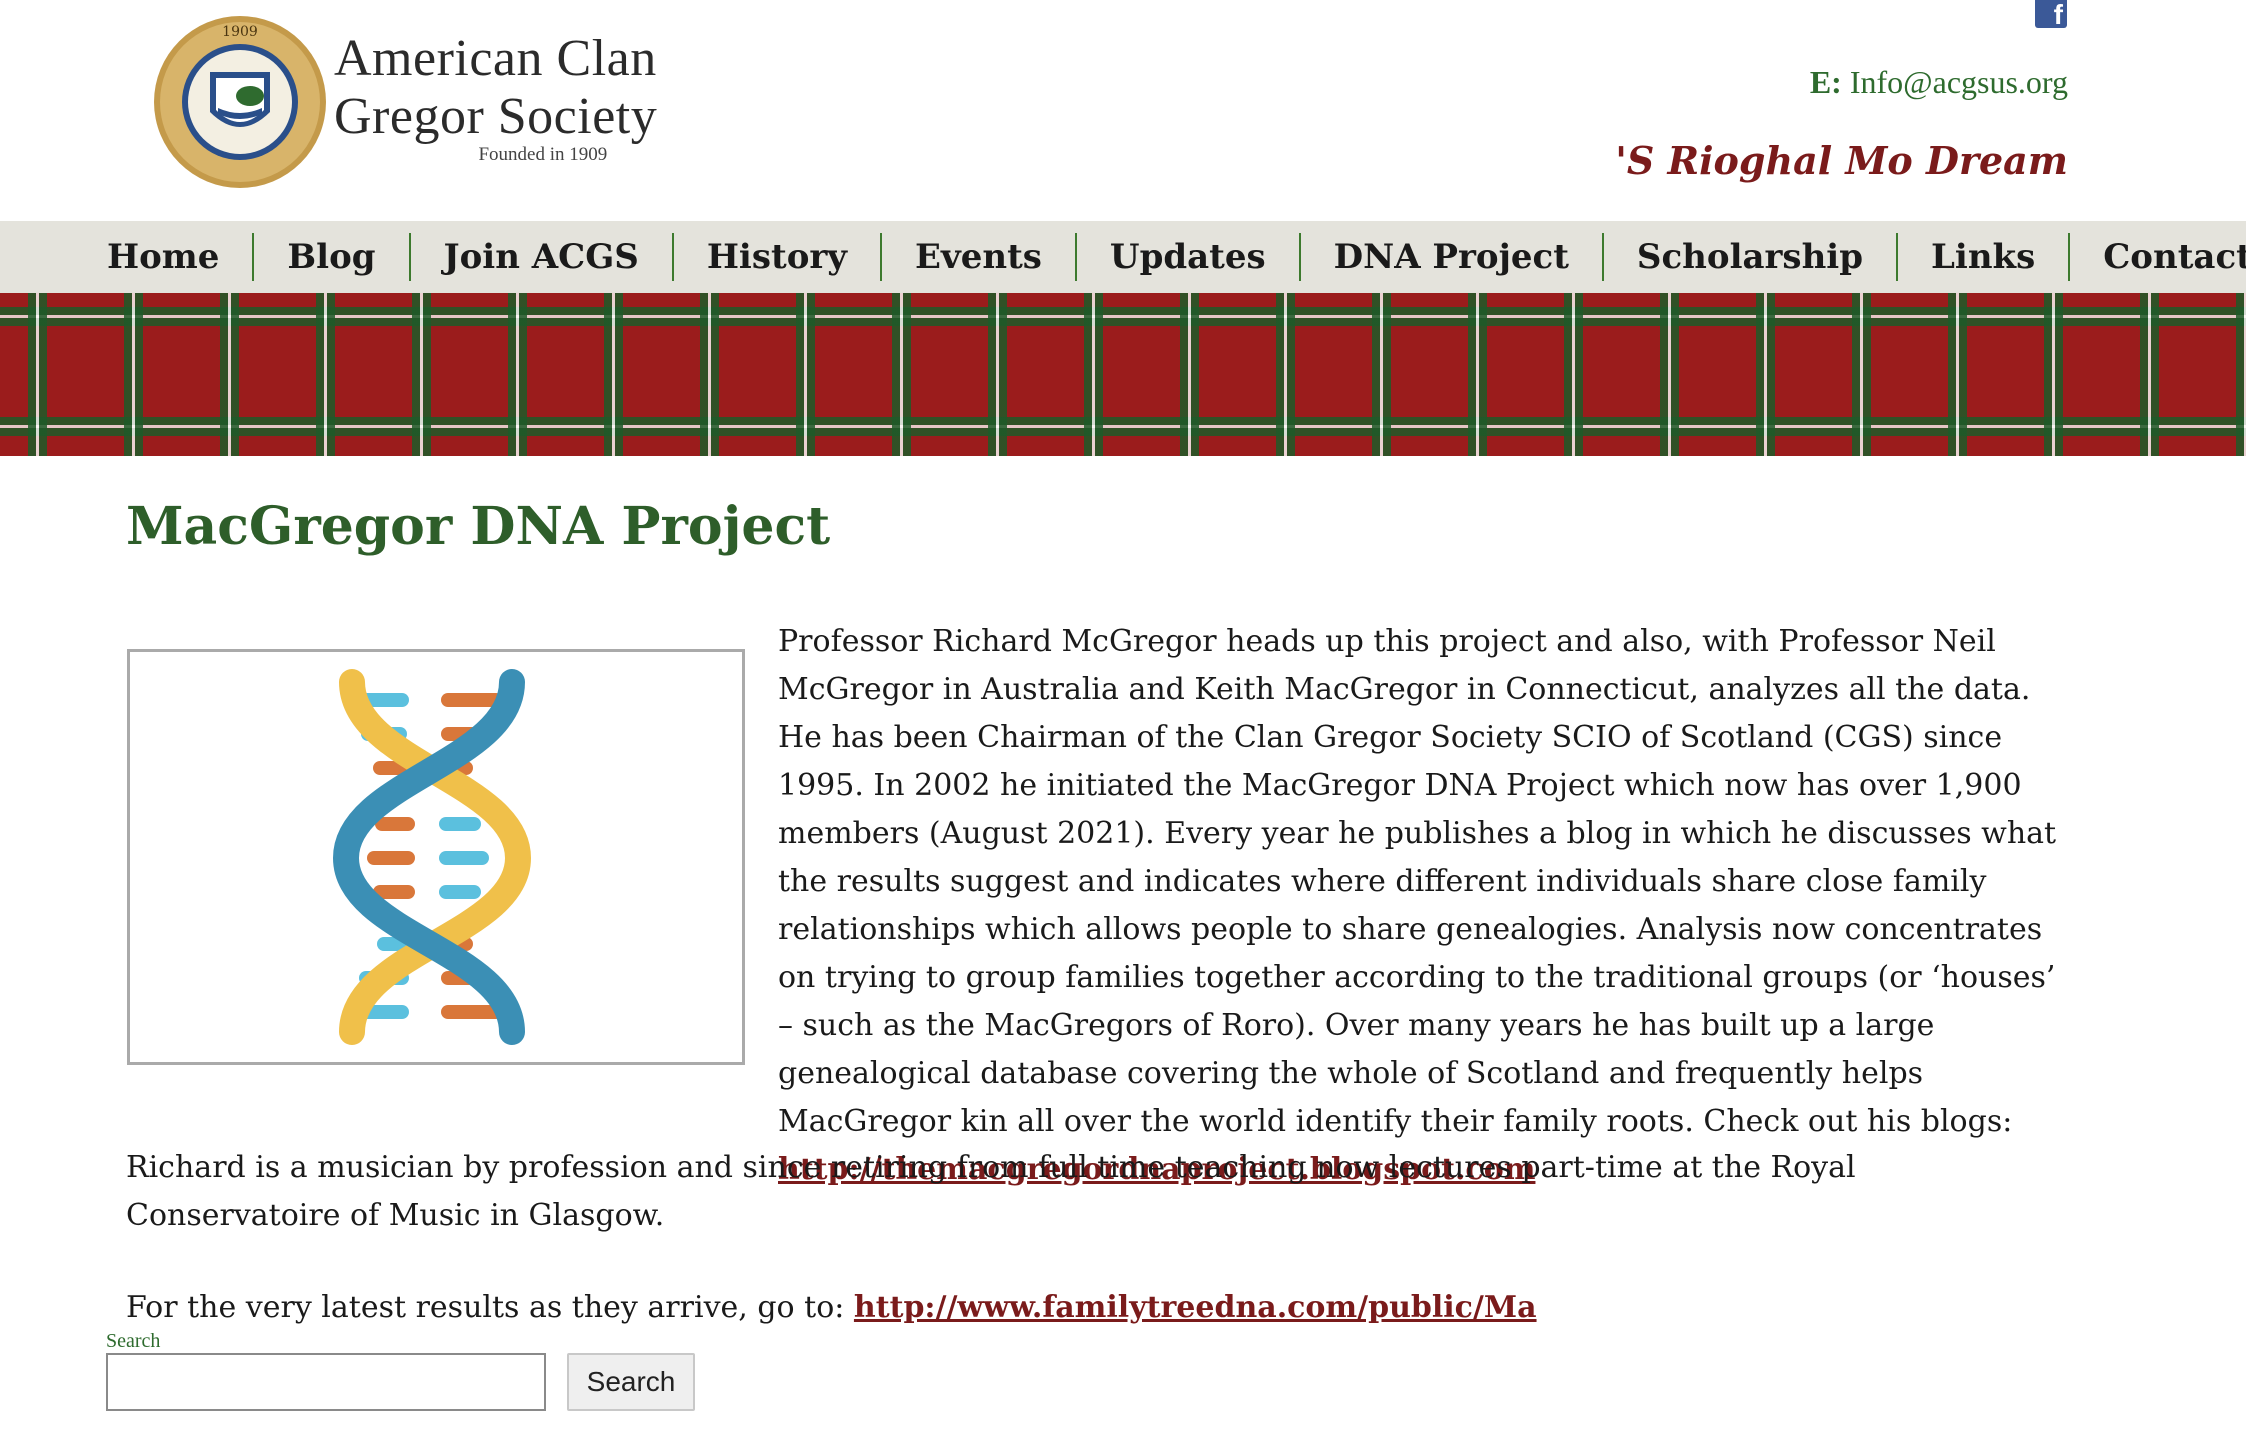  Describe the element at coordinates (330, 257) in the screenshot. I see `nav-item-blog: Blog` at that location.